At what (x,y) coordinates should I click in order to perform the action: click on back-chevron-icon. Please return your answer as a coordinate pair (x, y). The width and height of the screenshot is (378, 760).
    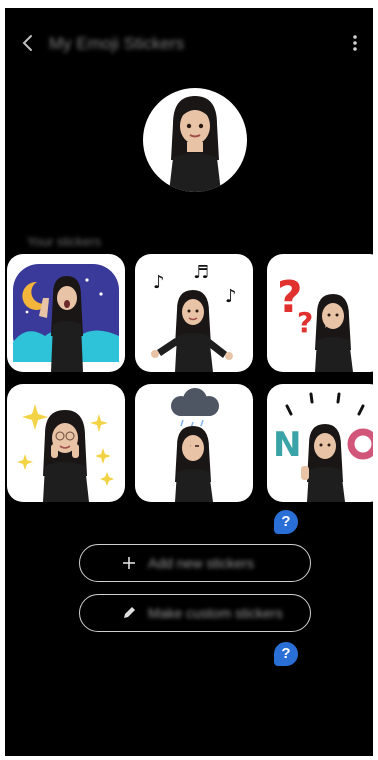
    Looking at the image, I should click on (28, 43).